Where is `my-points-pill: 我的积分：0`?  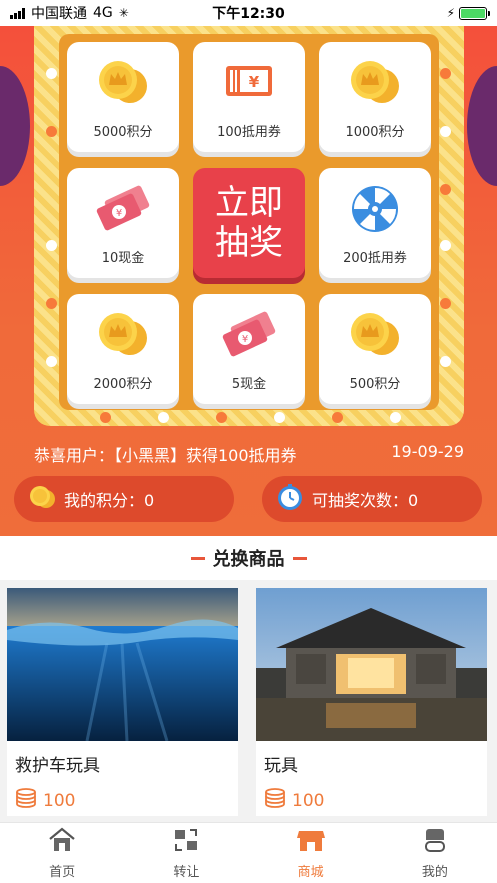
my-points-pill: 我的积分：0 is located at coordinates (124, 499).